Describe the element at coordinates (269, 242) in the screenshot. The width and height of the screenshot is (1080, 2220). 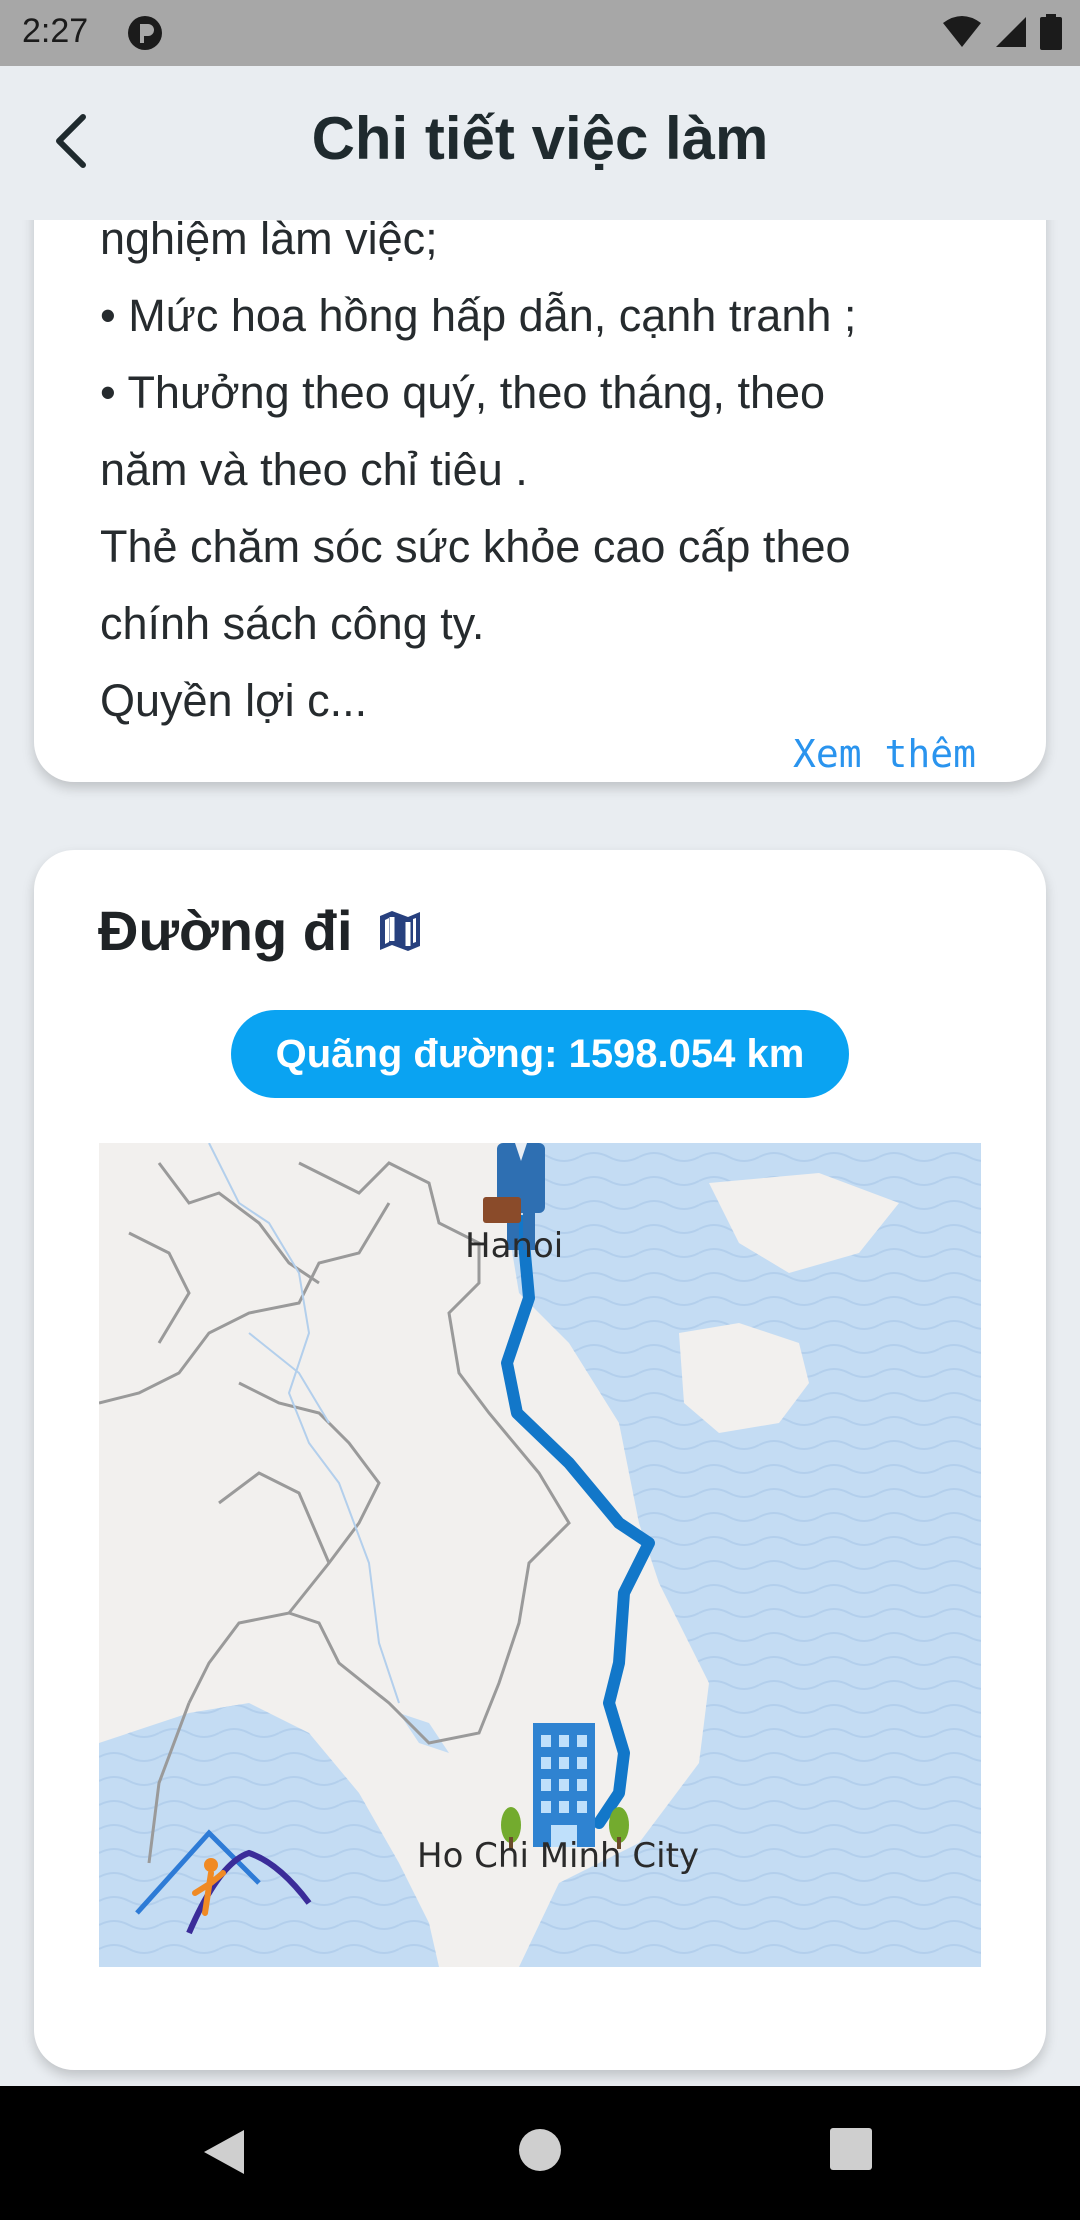
I see `description-line: nghiệm làm việc;` at that location.